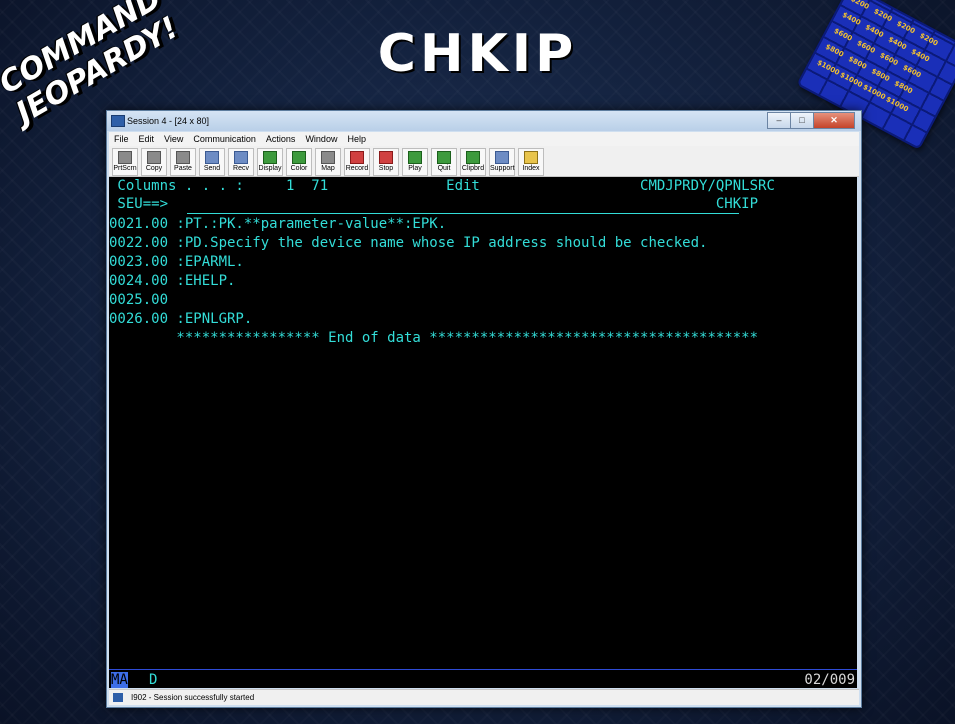  What do you see at coordinates (484, 697) in the screenshot?
I see `status-bar: I902 - Session successfully started` at bounding box center [484, 697].